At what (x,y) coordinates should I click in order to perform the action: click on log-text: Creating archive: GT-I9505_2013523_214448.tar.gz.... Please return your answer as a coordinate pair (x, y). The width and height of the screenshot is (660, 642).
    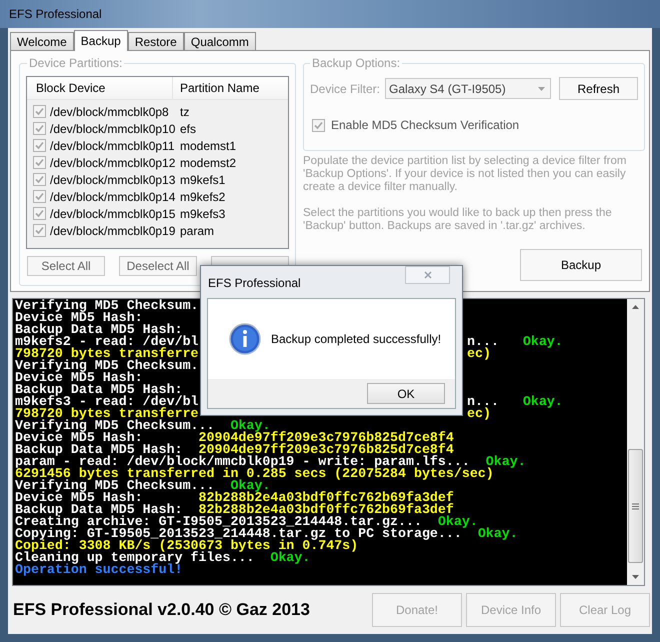
    Looking at the image, I should click on (218, 521).